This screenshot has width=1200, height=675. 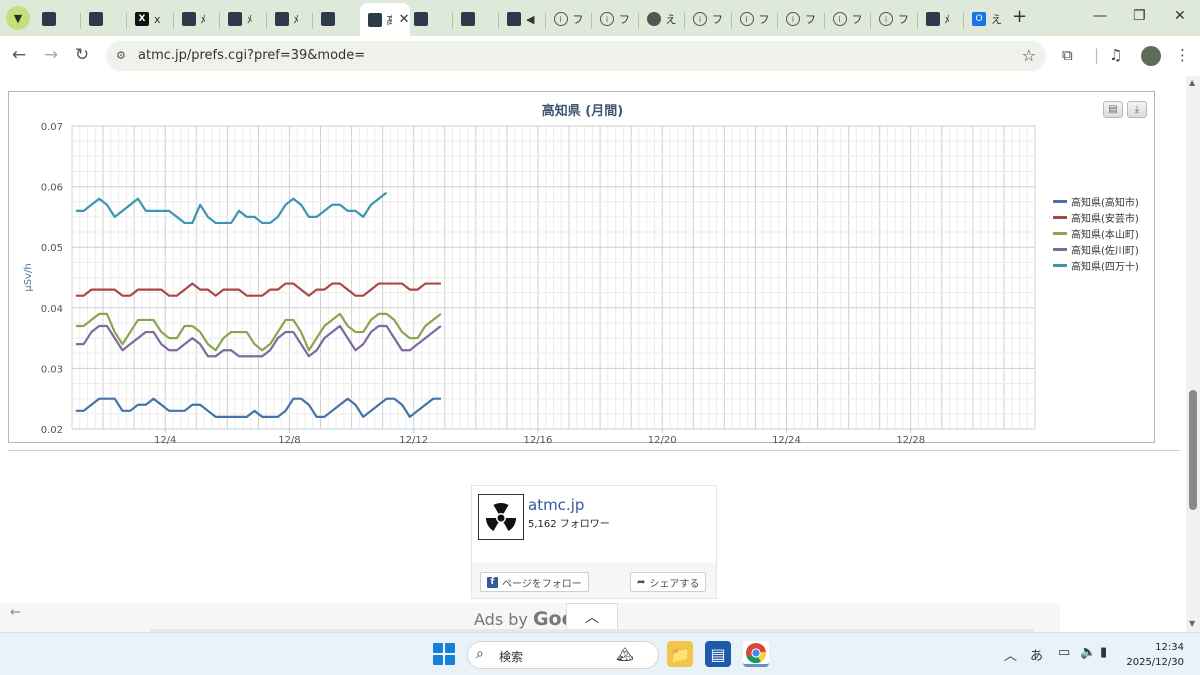 I want to click on print-chart-button: ▤, so click(x=1113, y=109).